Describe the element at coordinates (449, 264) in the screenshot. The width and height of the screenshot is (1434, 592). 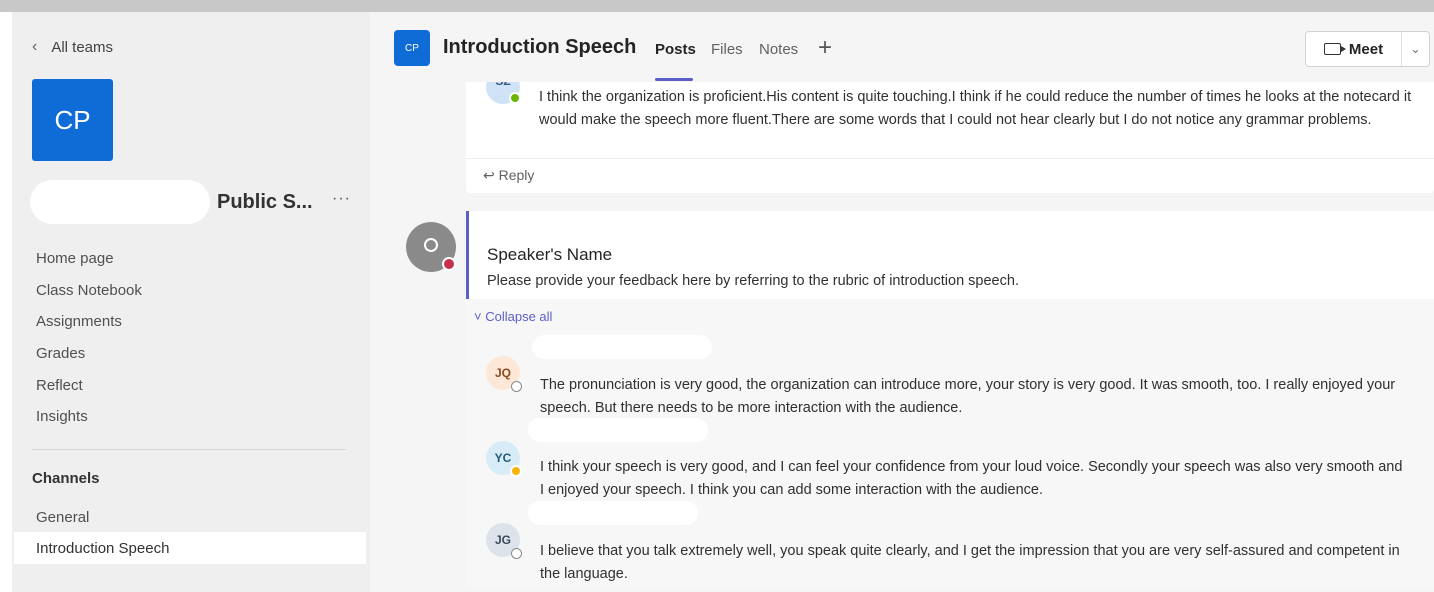
I see `presence-busy-icon` at that location.